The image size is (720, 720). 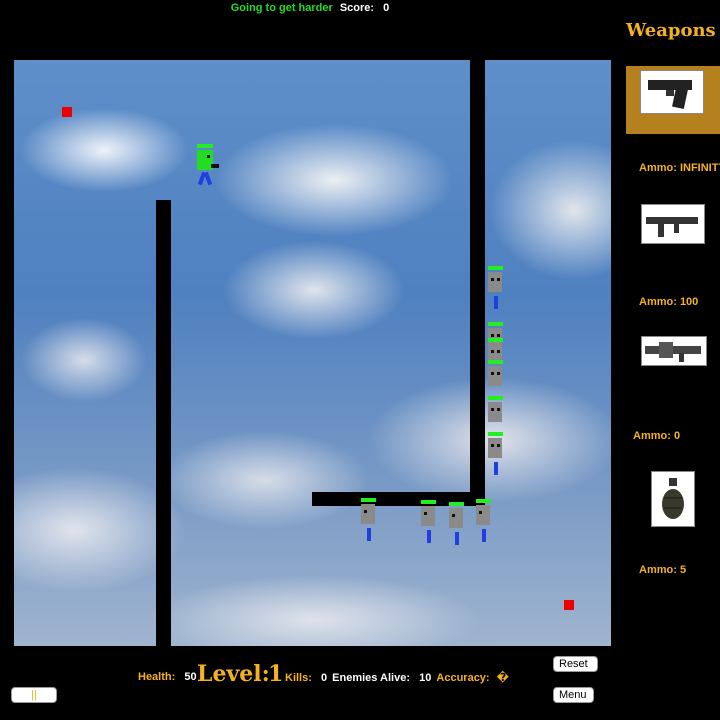 What do you see at coordinates (210, 166) in the screenshot?
I see `player-character` at bounding box center [210, 166].